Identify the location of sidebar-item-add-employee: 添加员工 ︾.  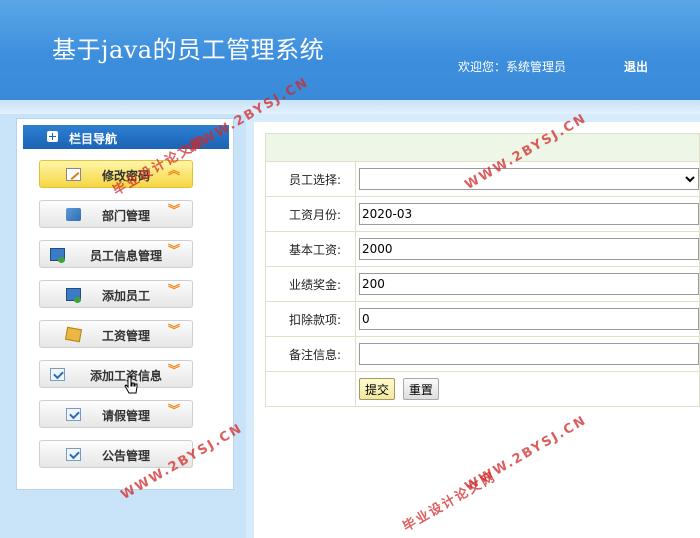
(116, 294).